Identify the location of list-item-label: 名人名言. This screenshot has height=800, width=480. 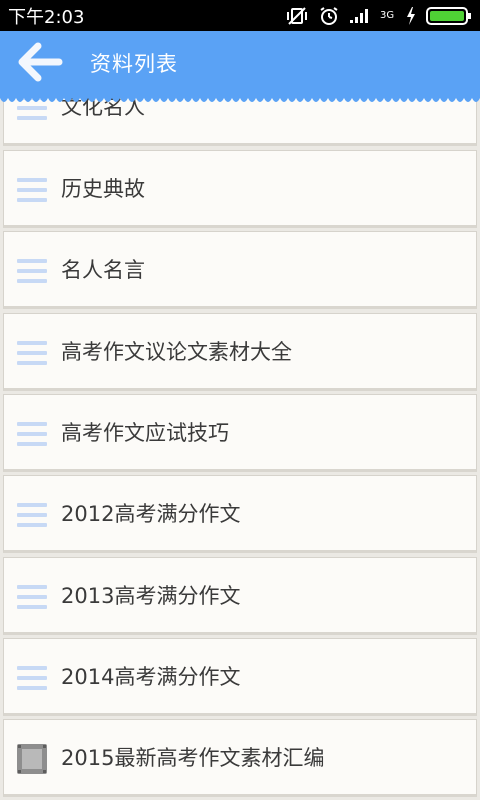
(103, 270).